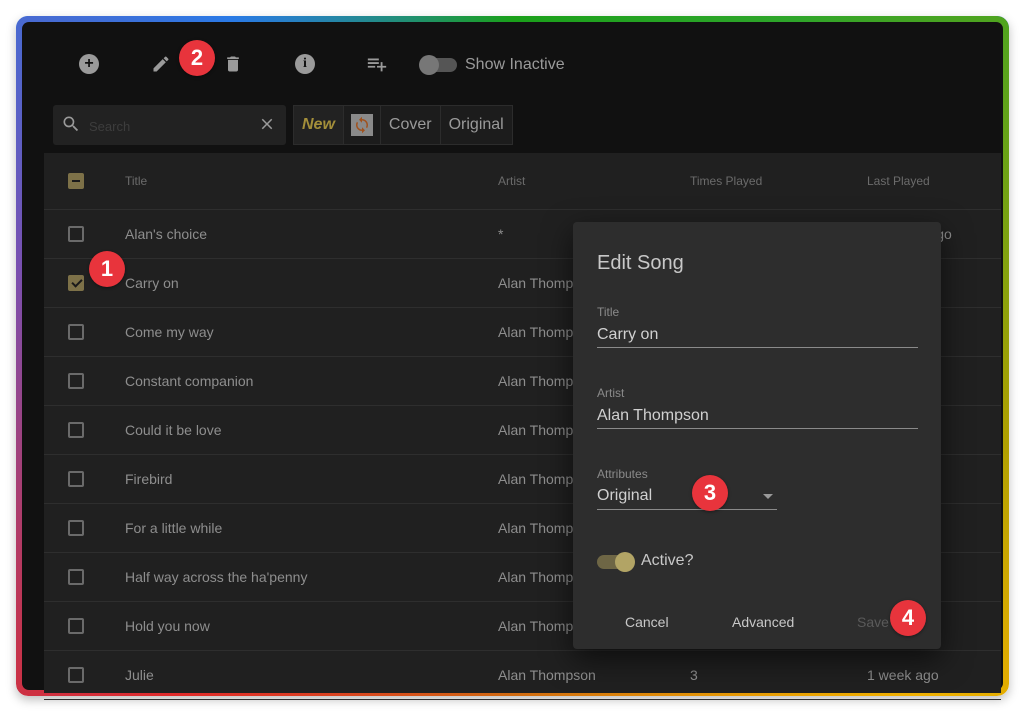 This screenshot has width=1024, height=711. I want to click on advanced-button: Advanced, so click(763, 622).